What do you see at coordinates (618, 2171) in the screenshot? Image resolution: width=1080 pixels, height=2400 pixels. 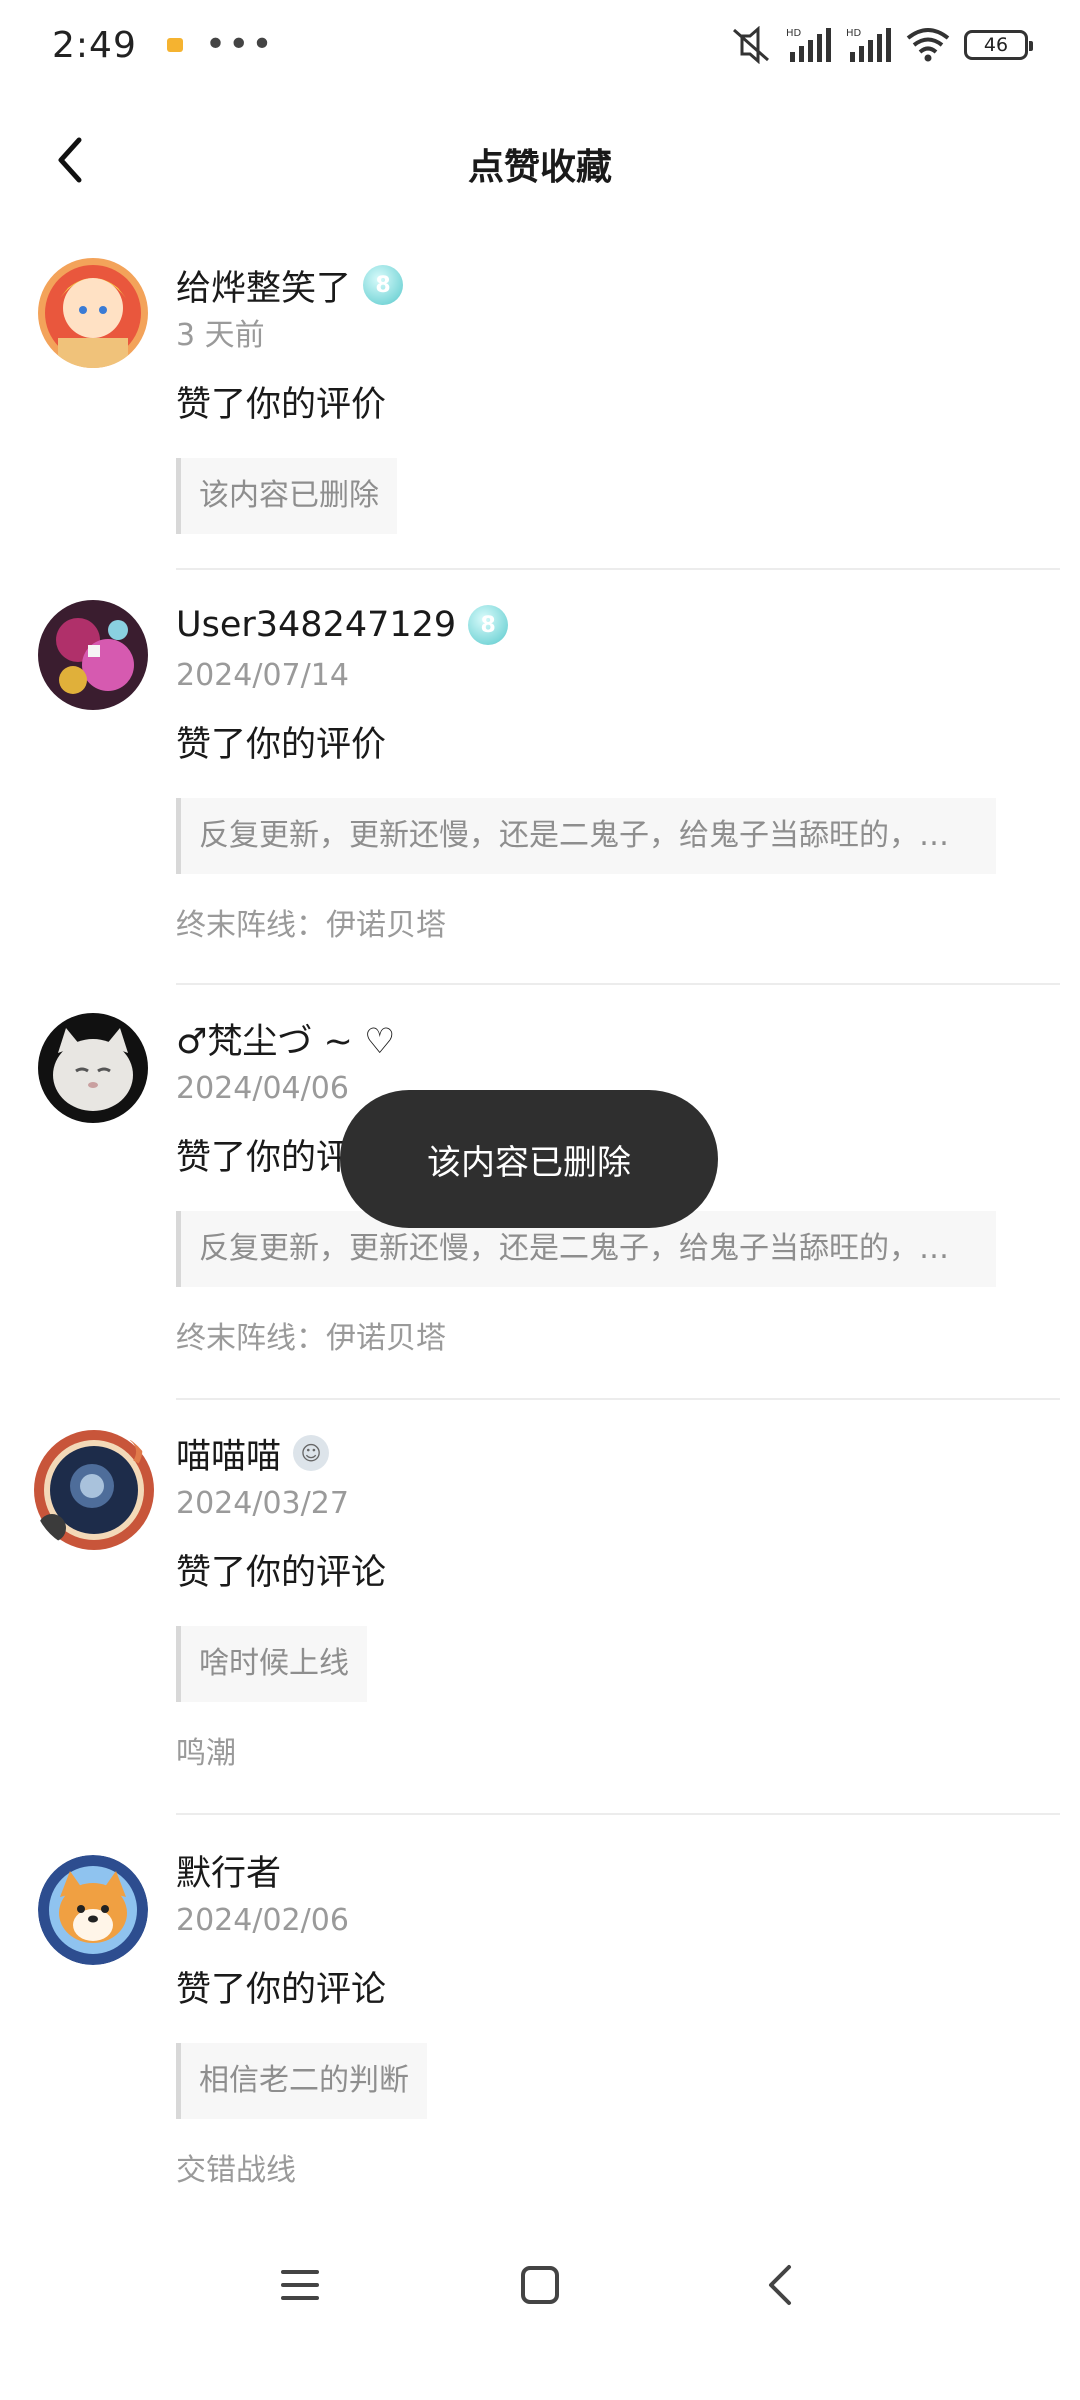 I see `game-name: 交错战线` at bounding box center [618, 2171].